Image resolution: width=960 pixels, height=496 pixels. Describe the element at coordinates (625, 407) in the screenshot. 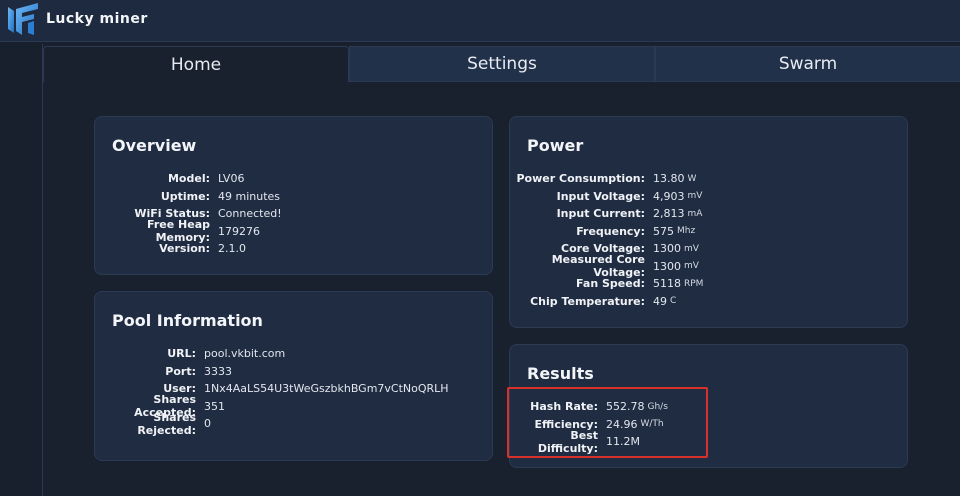

I see `row-value: 552.78` at that location.